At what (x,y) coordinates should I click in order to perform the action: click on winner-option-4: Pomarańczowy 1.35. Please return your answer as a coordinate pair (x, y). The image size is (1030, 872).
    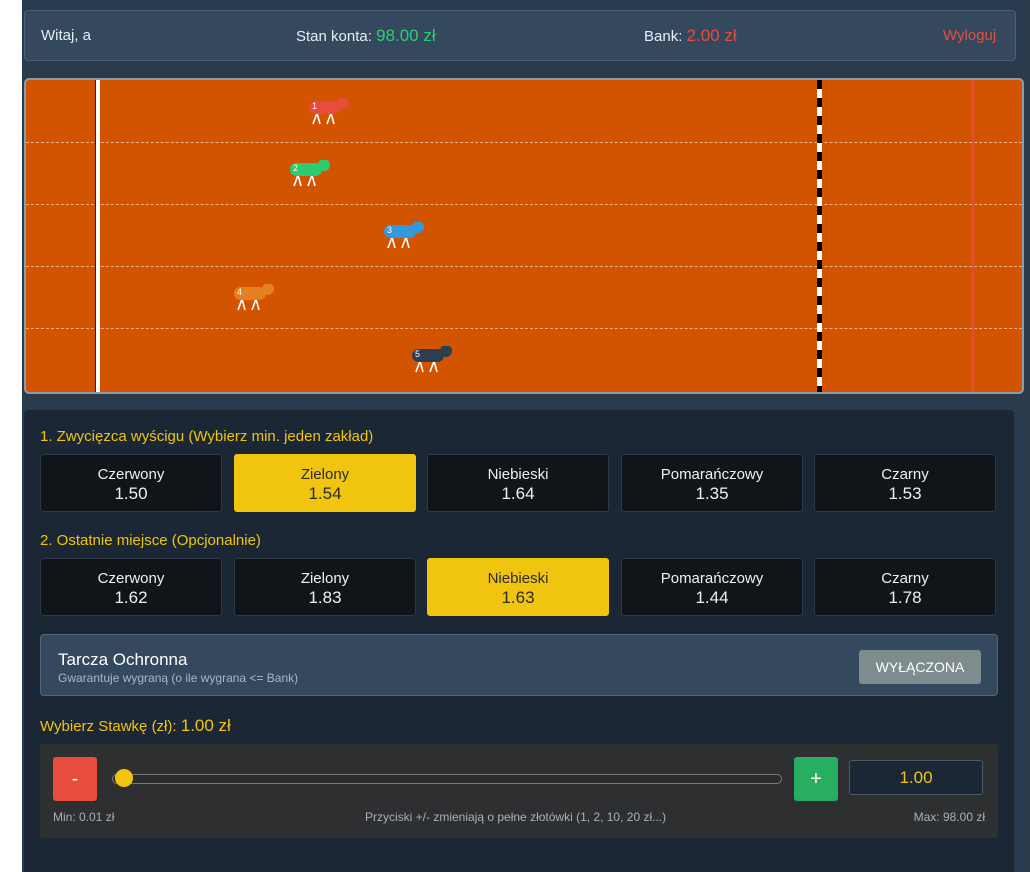
    Looking at the image, I should click on (712, 483).